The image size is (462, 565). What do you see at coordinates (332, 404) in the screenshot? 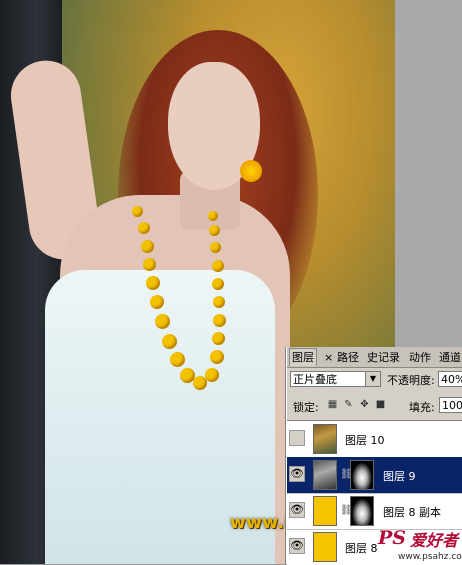
I see `lock-transparency-icon: ▦` at bounding box center [332, 404].